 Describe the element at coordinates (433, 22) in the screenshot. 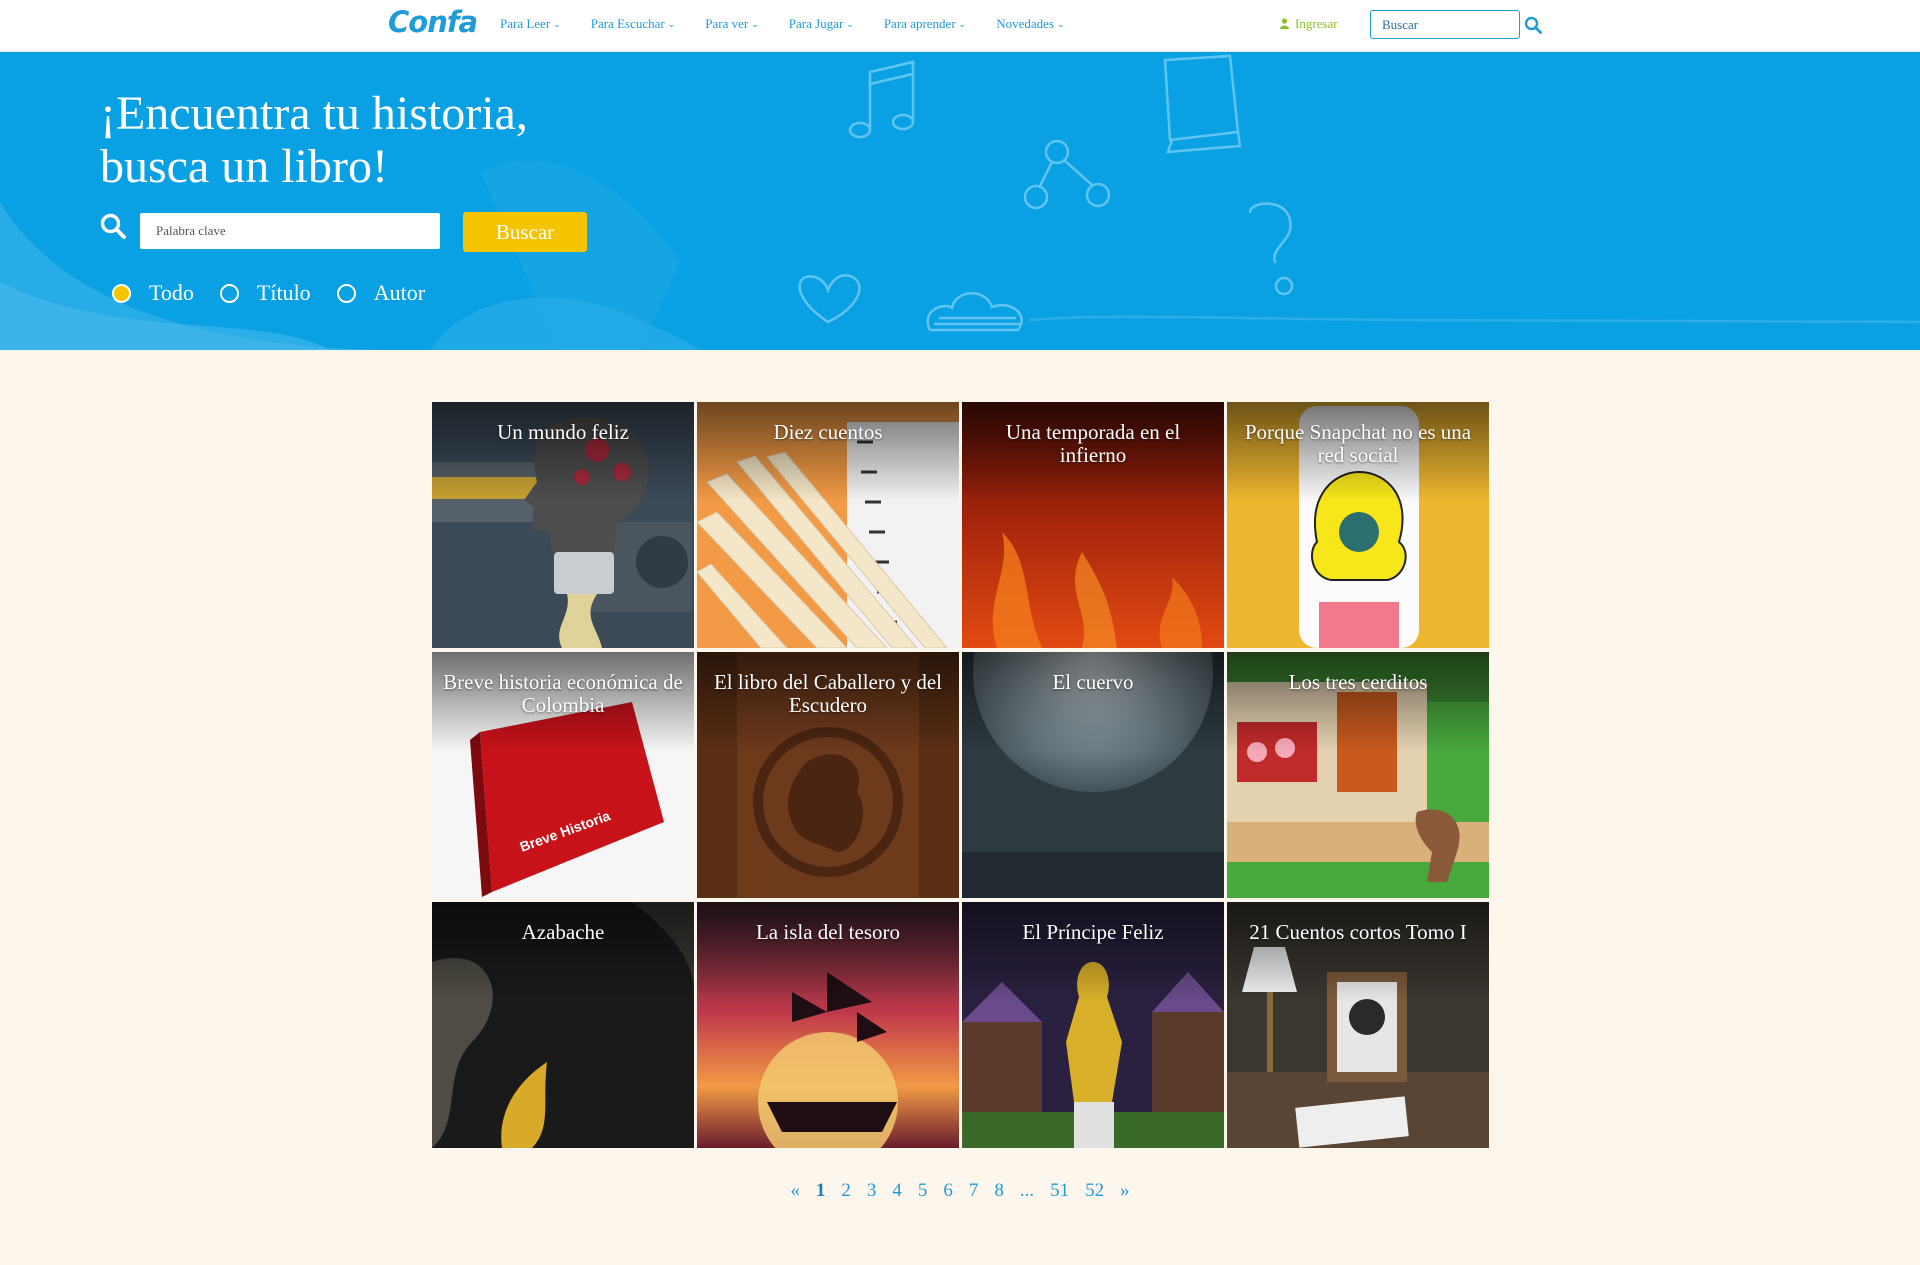

I see `confa-logo: Confa` at that location.